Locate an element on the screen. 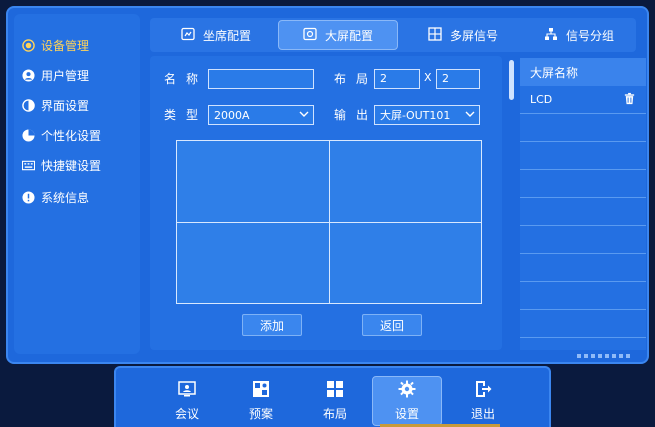 This screenshot has width=655, height=427. tab-label: 多屏信号 is located at coordinates (473, 35).